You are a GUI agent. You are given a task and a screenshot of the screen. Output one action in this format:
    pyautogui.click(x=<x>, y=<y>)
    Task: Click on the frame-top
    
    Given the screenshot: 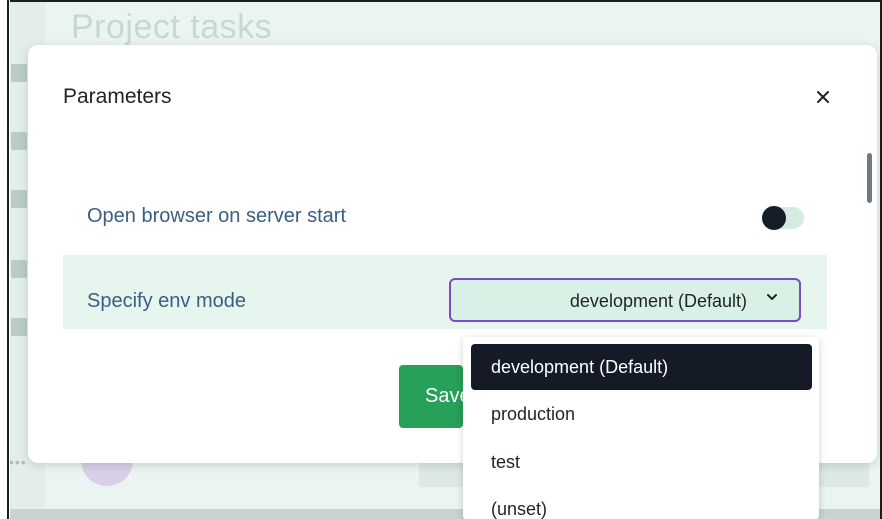 What is the action you would take?
    pyautogui.click(x=441, y=1)
    